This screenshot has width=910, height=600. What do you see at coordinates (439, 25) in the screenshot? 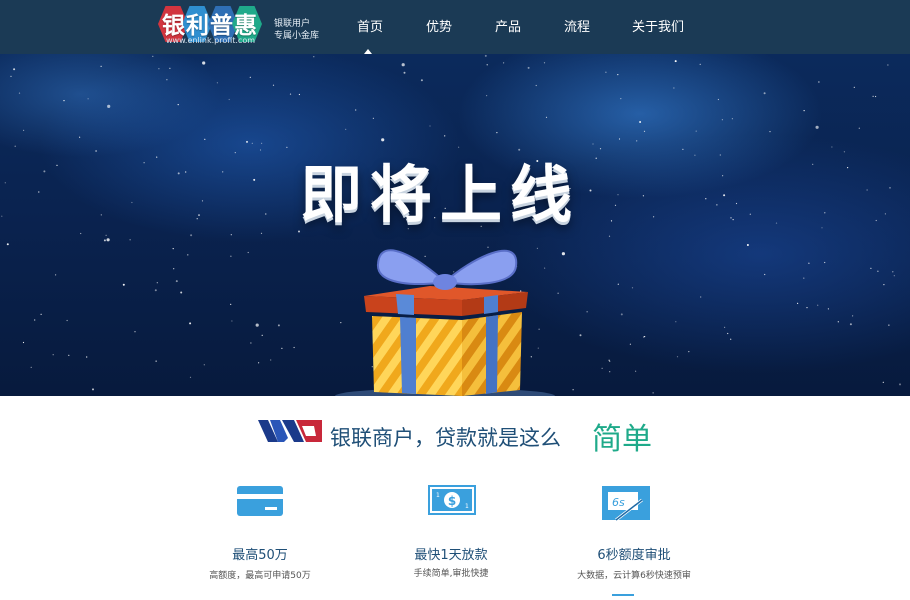
I see `nav-item-advantages: 优势` at bounding box center [439, 25].